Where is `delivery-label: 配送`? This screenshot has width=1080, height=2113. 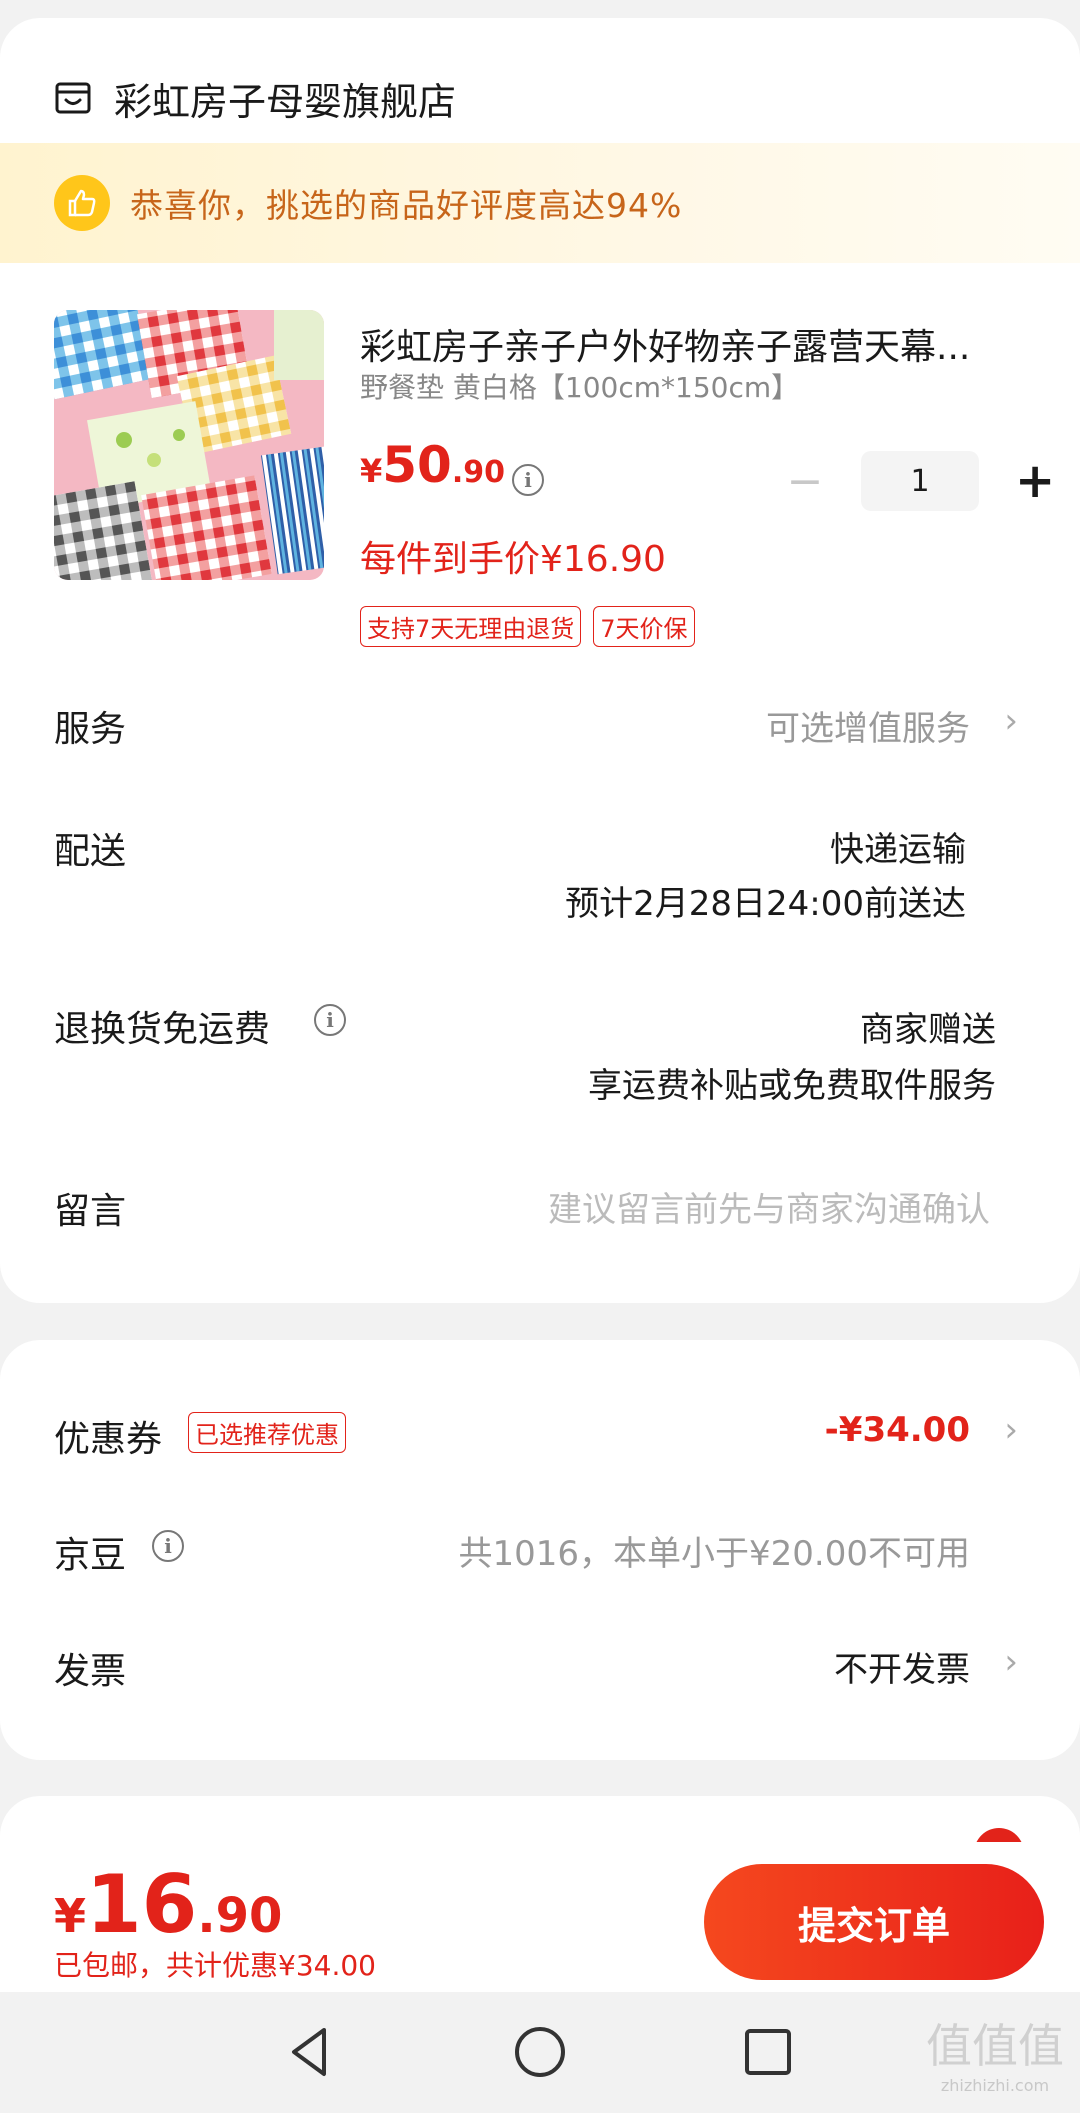 delivery-label: 配送 is located at coordinates (90, 851).